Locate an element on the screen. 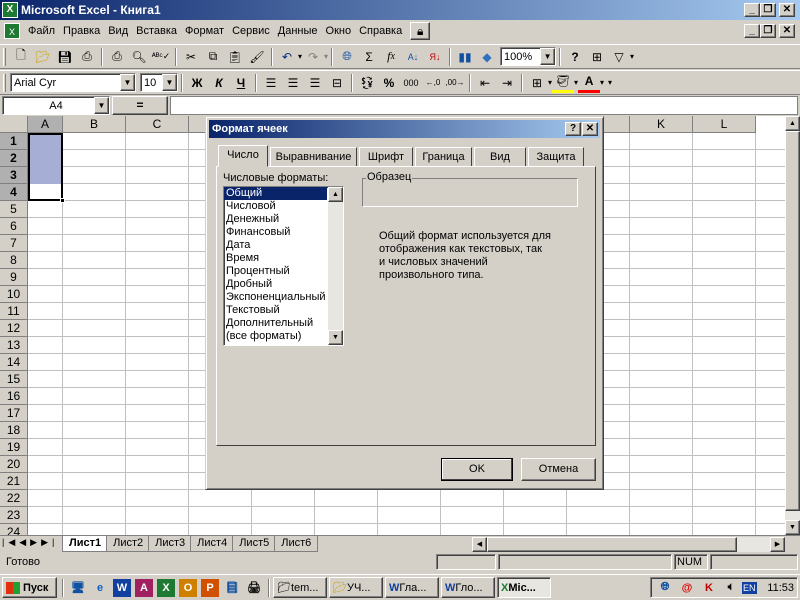  row-header-11: 11 is located at coordinates (14, 311).